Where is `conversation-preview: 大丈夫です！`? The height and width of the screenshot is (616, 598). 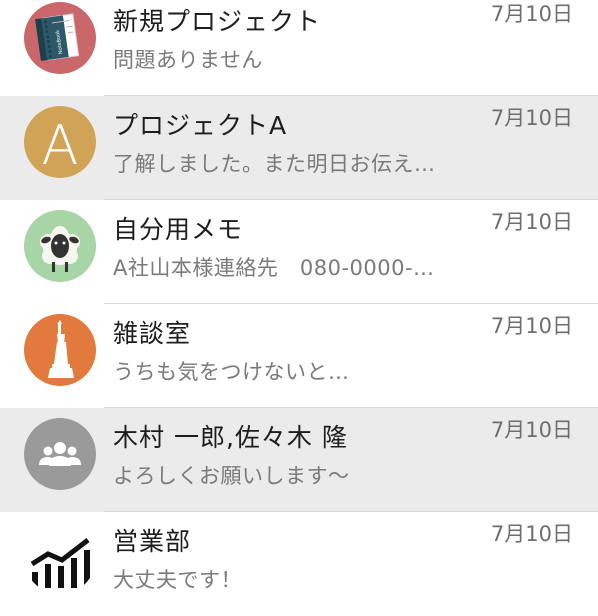
conversation-preview: 大丈夫です！ is located at coordinates (177, 580).